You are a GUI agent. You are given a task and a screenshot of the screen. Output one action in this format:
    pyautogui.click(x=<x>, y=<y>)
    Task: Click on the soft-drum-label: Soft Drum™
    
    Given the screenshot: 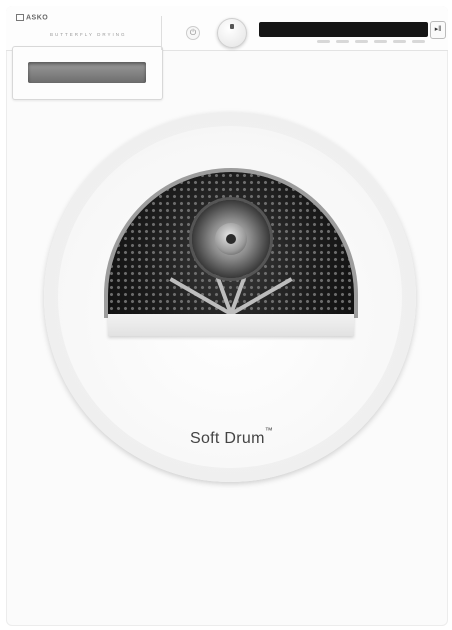 What is the action you would take?
    pyautogui.click(x=231, y=437)
    